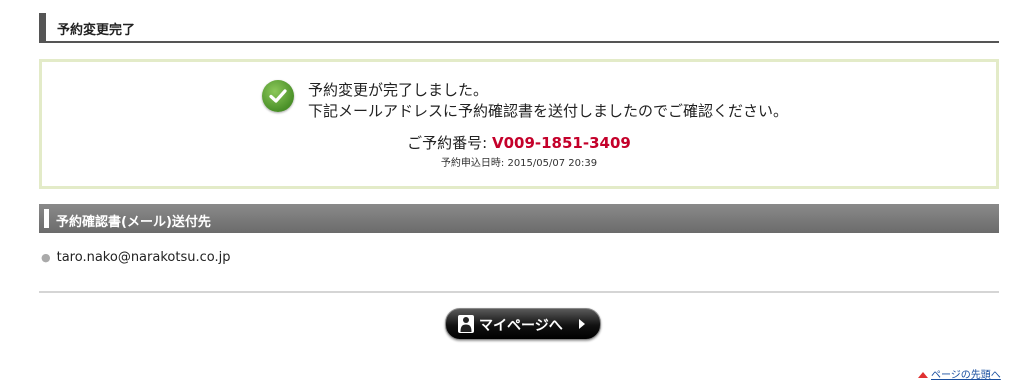 This screenshot has height=389, width=1032. I want to click on recipient-section-title: 予約確認書(メール)送付先, so click(133, 222).